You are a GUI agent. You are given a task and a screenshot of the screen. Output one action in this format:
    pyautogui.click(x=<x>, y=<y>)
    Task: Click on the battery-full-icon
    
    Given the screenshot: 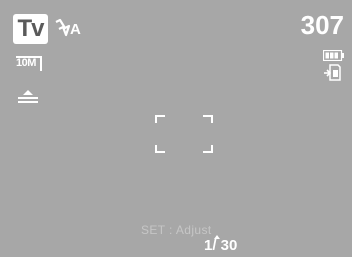 What is the action you would take?
    pyautogui.click(x=333, y=55)
    